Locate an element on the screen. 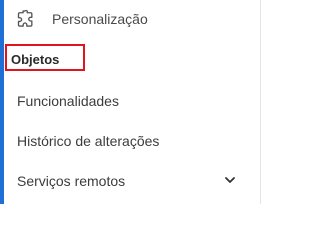  menu-item-label: Serviços remotos is located at coordinates (71, 181).